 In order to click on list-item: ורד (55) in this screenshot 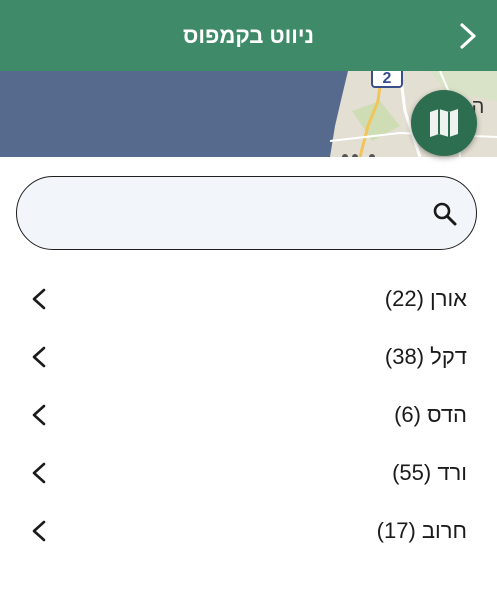, I will do `click(248, 473)`.